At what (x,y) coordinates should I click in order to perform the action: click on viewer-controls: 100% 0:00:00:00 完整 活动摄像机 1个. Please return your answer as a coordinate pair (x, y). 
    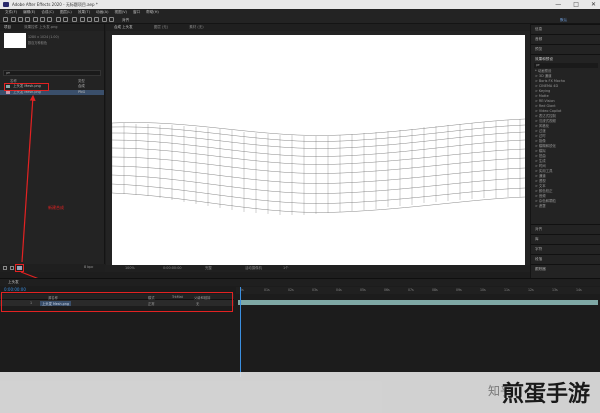
    Looking at the image, I should click on (317, 268).